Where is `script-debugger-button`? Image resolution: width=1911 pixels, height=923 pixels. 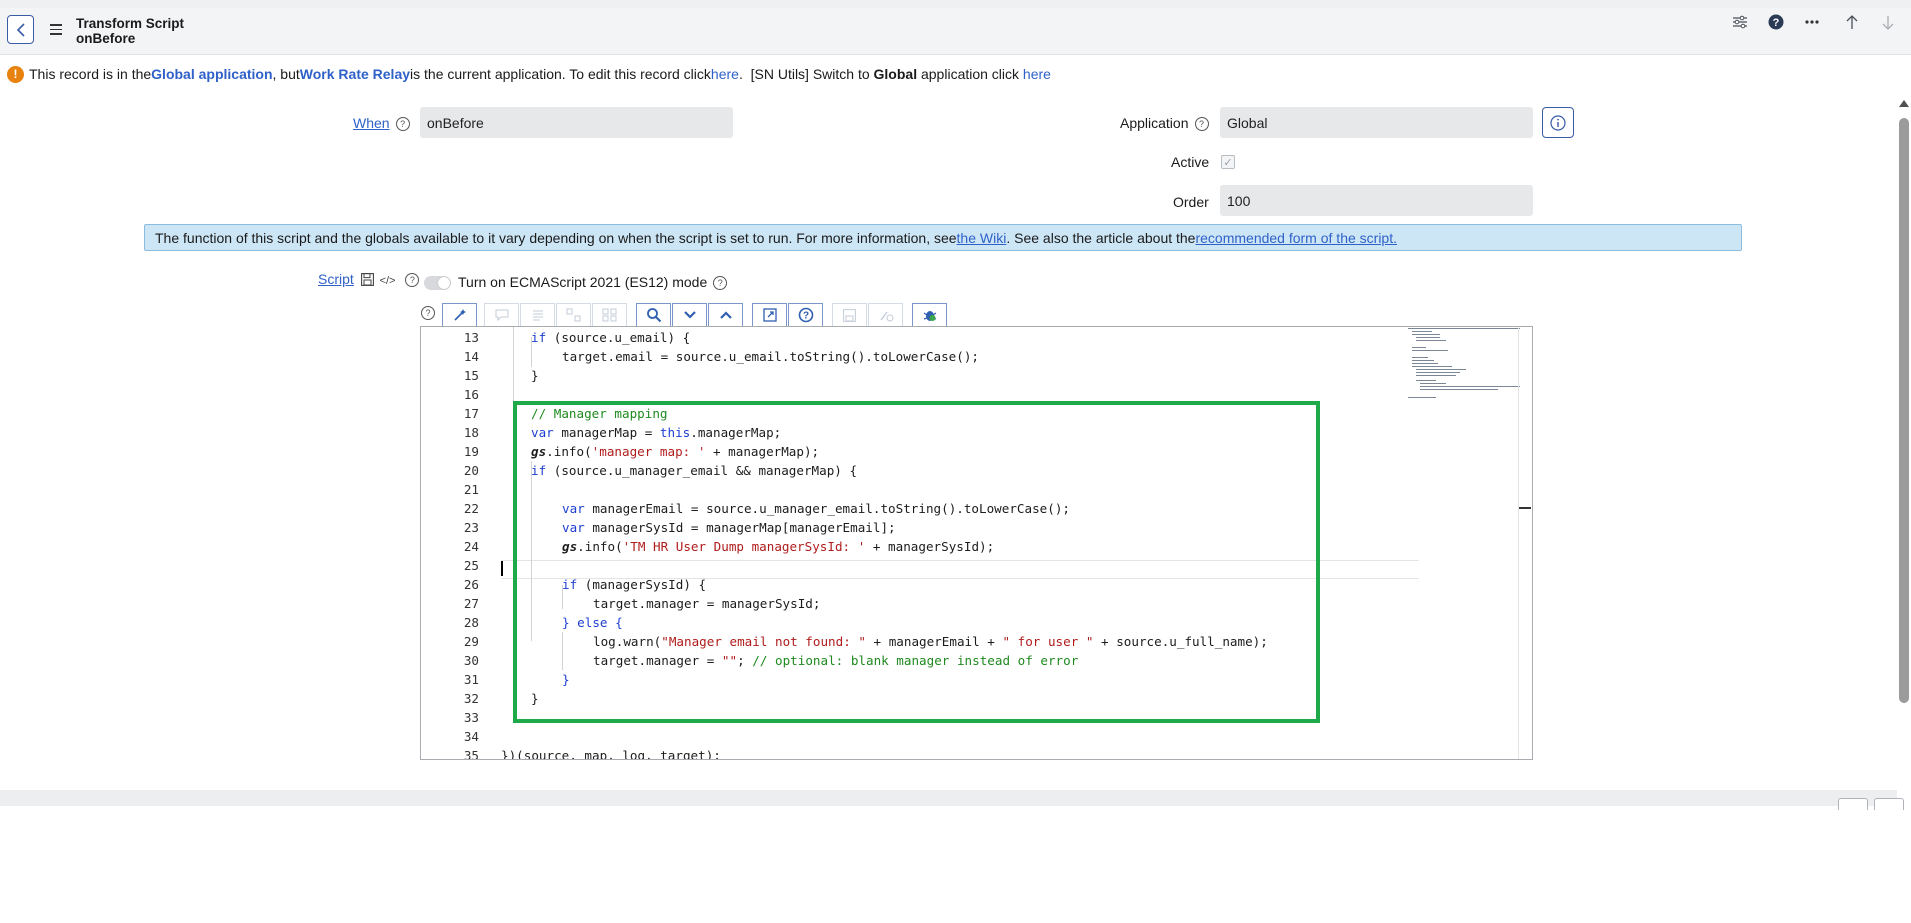 script-debugger-button is located at coordinates (929, 315).